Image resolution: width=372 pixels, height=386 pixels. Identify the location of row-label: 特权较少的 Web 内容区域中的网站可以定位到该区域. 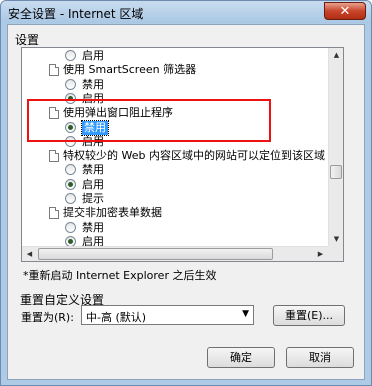
(194, 156).